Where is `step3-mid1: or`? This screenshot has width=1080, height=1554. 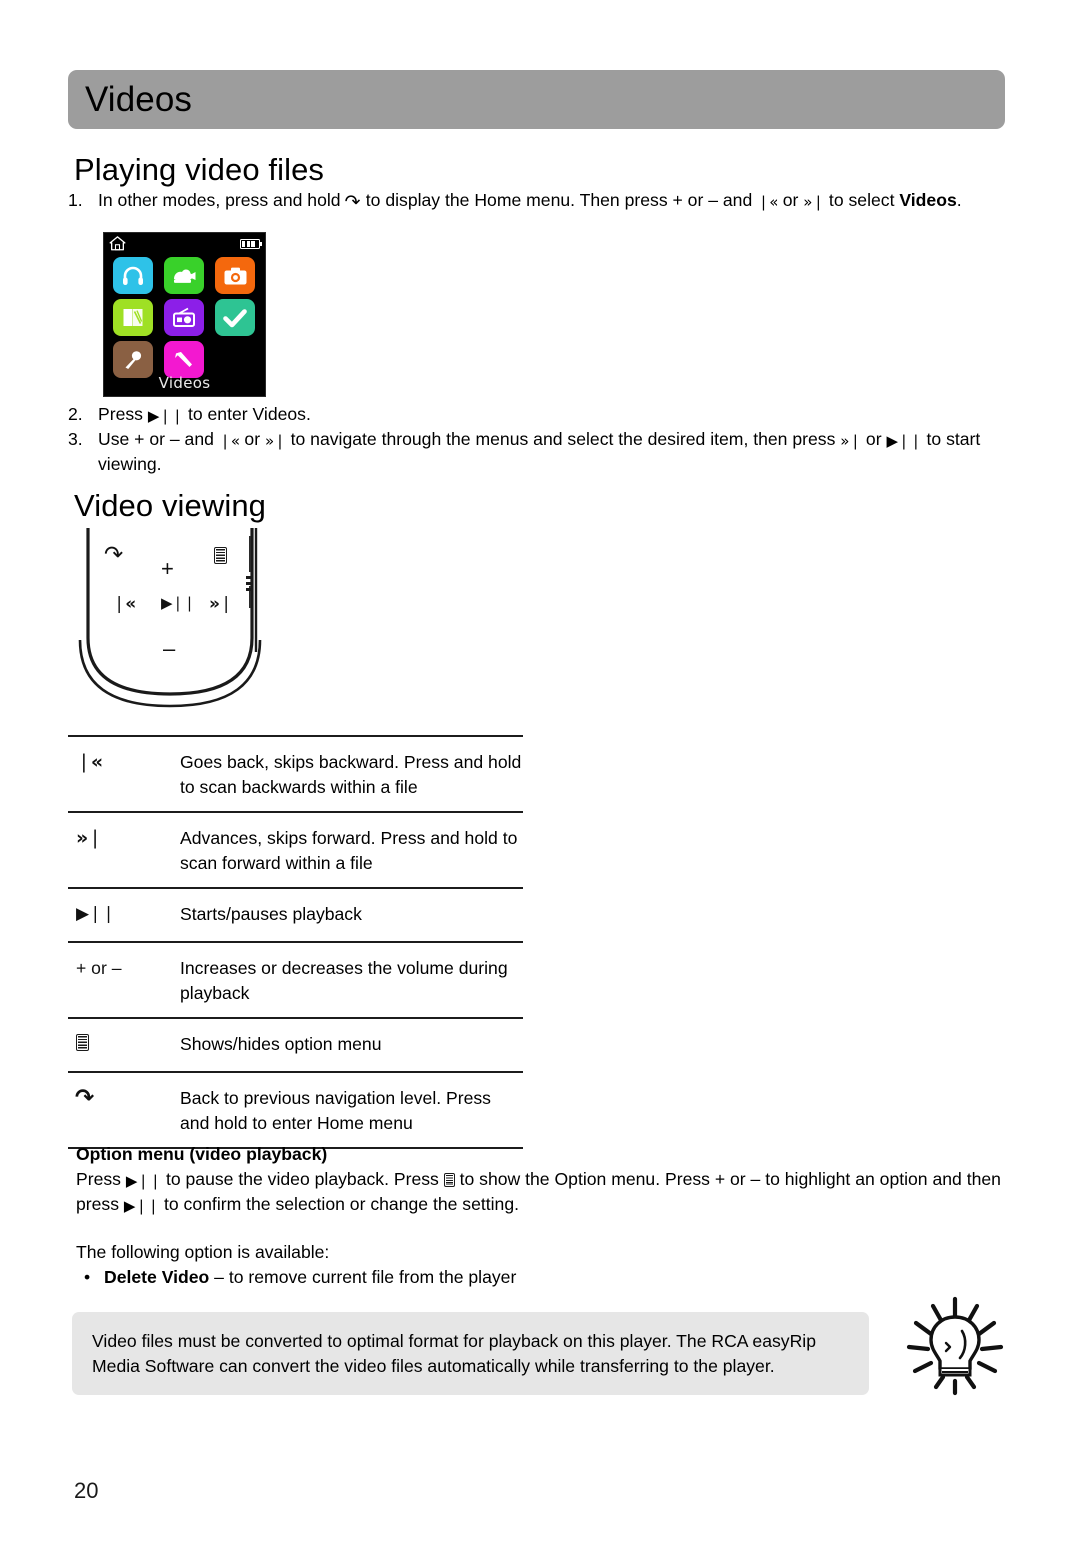
step3-mid1: or is located at coordinates (252, 439).